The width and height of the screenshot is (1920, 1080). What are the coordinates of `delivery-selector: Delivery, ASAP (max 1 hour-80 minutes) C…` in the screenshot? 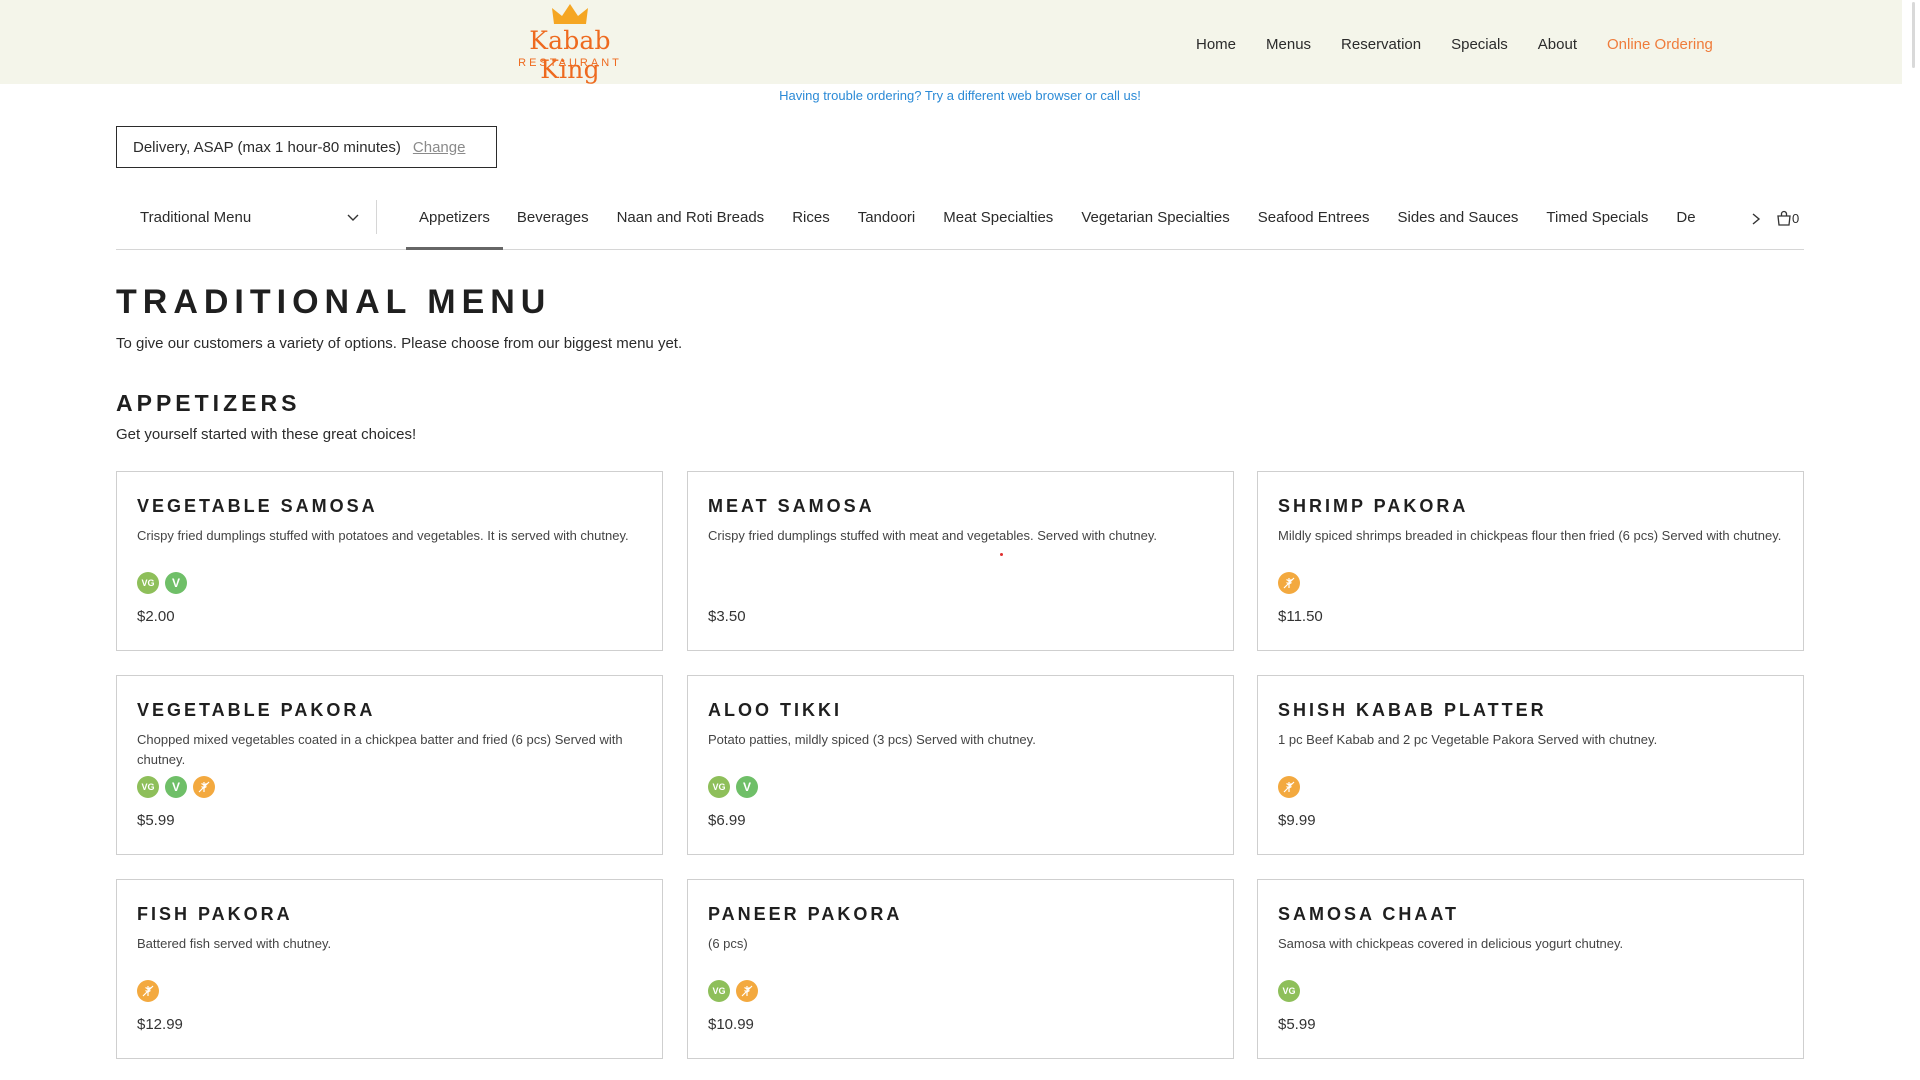 It's located at (306, 147).